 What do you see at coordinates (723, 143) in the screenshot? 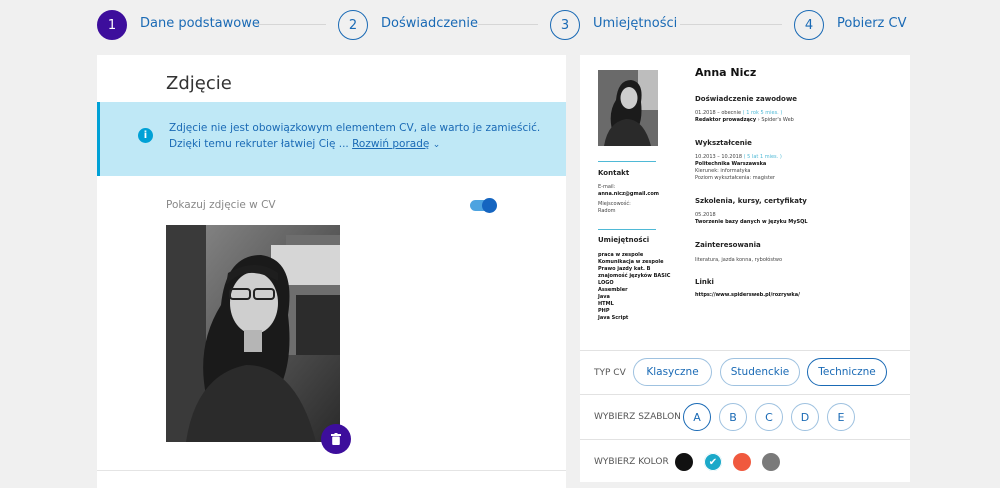
I see `cv-education-heading: Wykształcenie` at bounding box center [723, 143].